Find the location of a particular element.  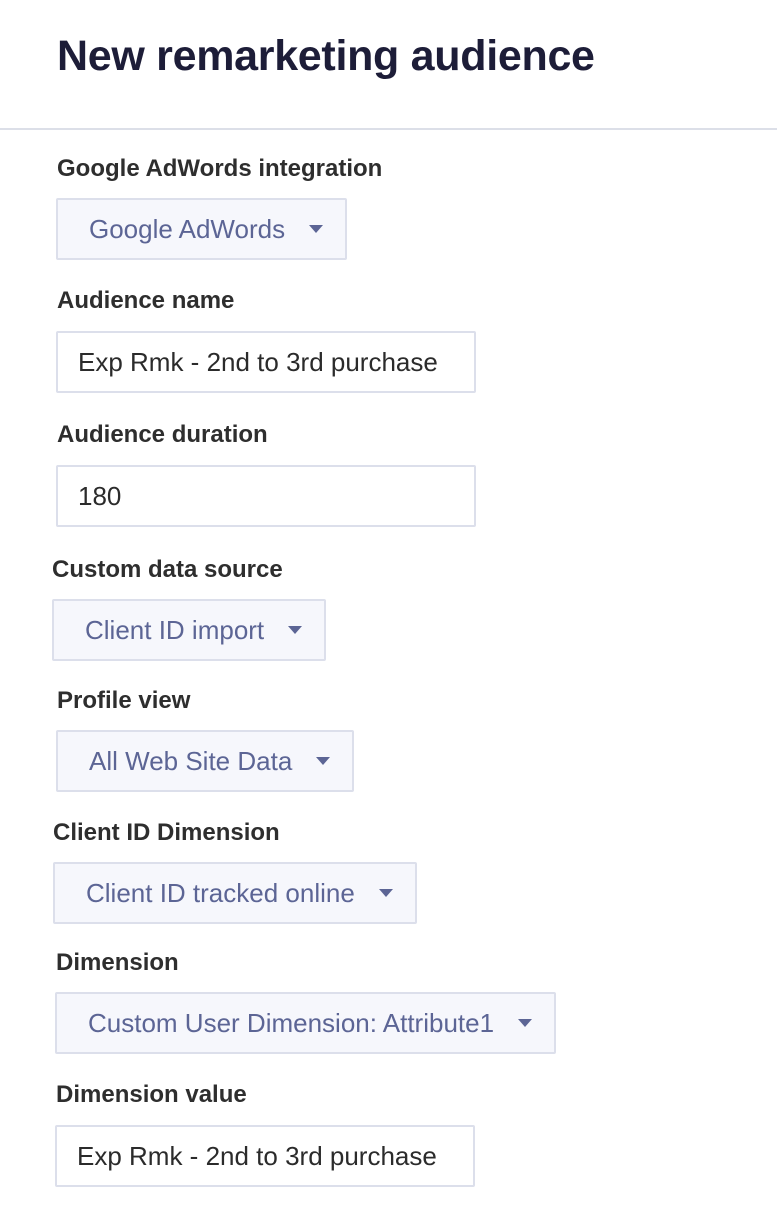

profile-view-dropdown: All Web Site Data is located at coordinates (205, 761).